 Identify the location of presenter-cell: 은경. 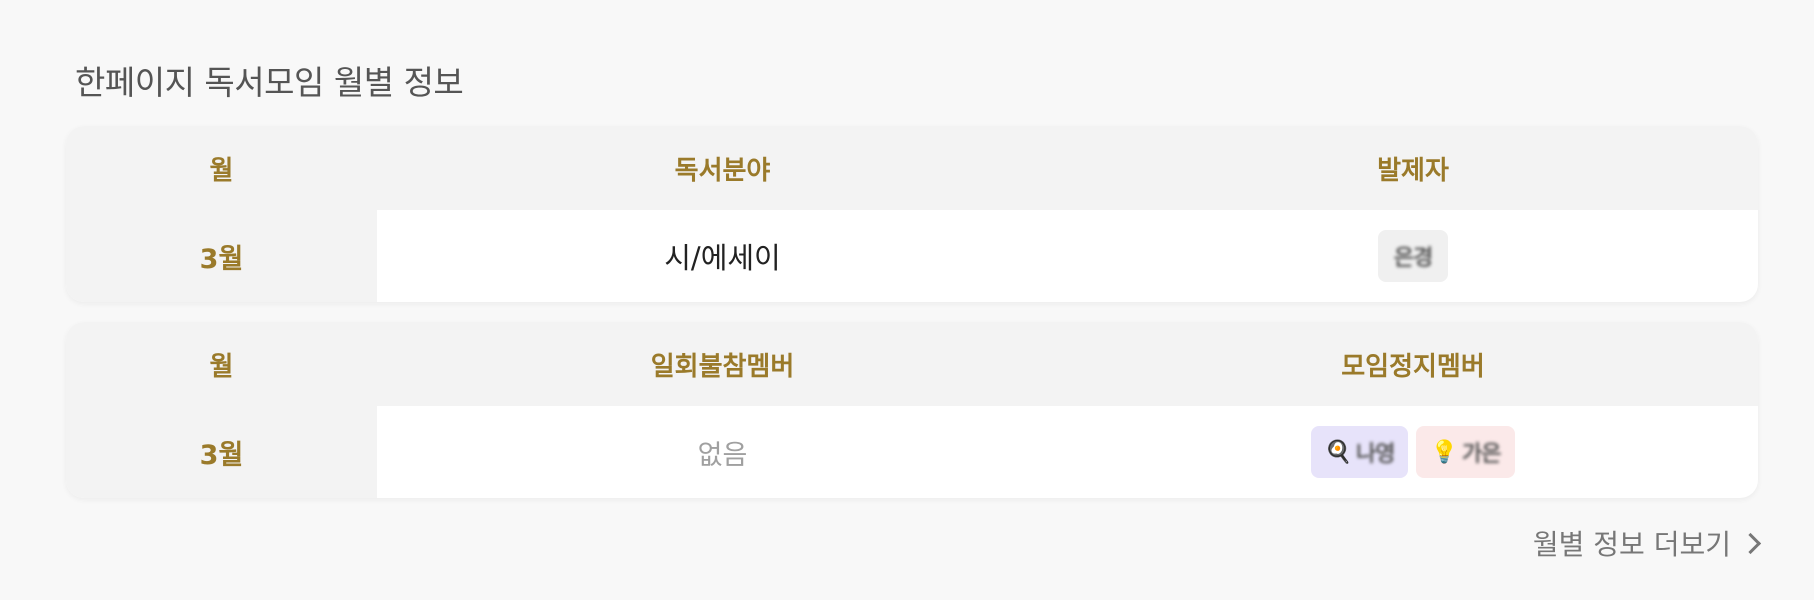
(1413, 256).